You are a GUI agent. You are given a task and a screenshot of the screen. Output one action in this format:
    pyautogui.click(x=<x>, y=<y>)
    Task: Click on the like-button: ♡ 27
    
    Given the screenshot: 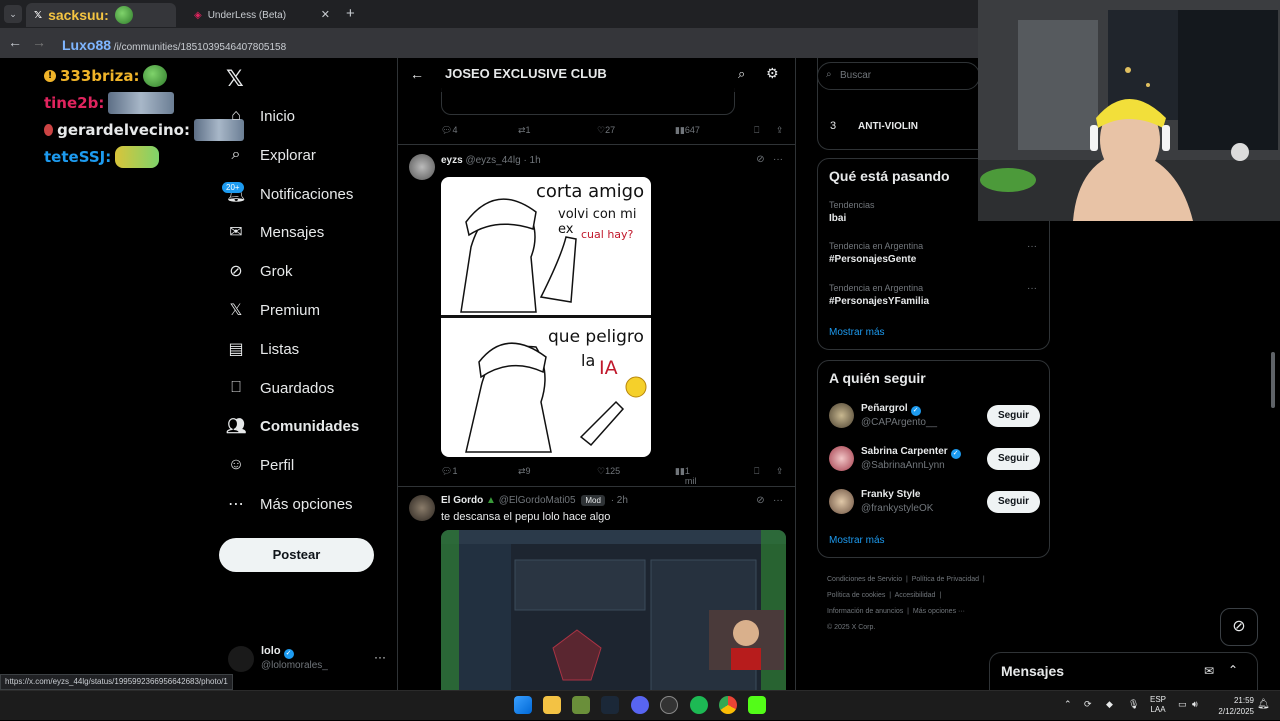 What is the action you would take?
    pyautogui.click(x=606, y=130)
    